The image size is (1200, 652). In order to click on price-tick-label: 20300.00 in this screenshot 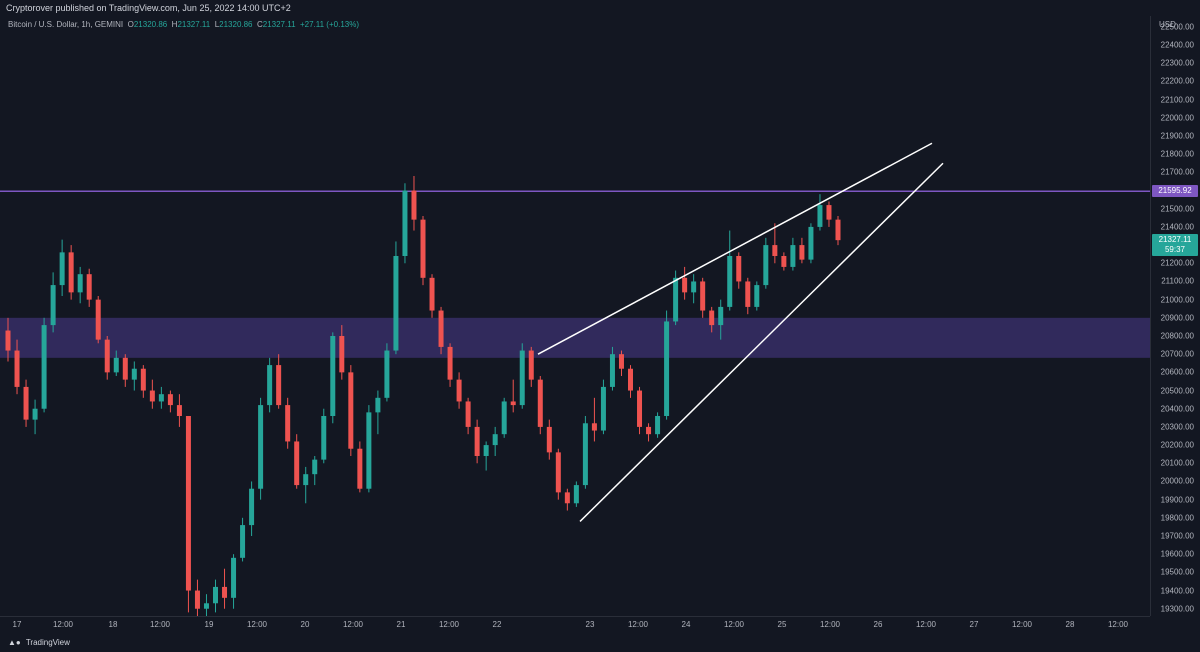, I will do `click(1177, 427)`.